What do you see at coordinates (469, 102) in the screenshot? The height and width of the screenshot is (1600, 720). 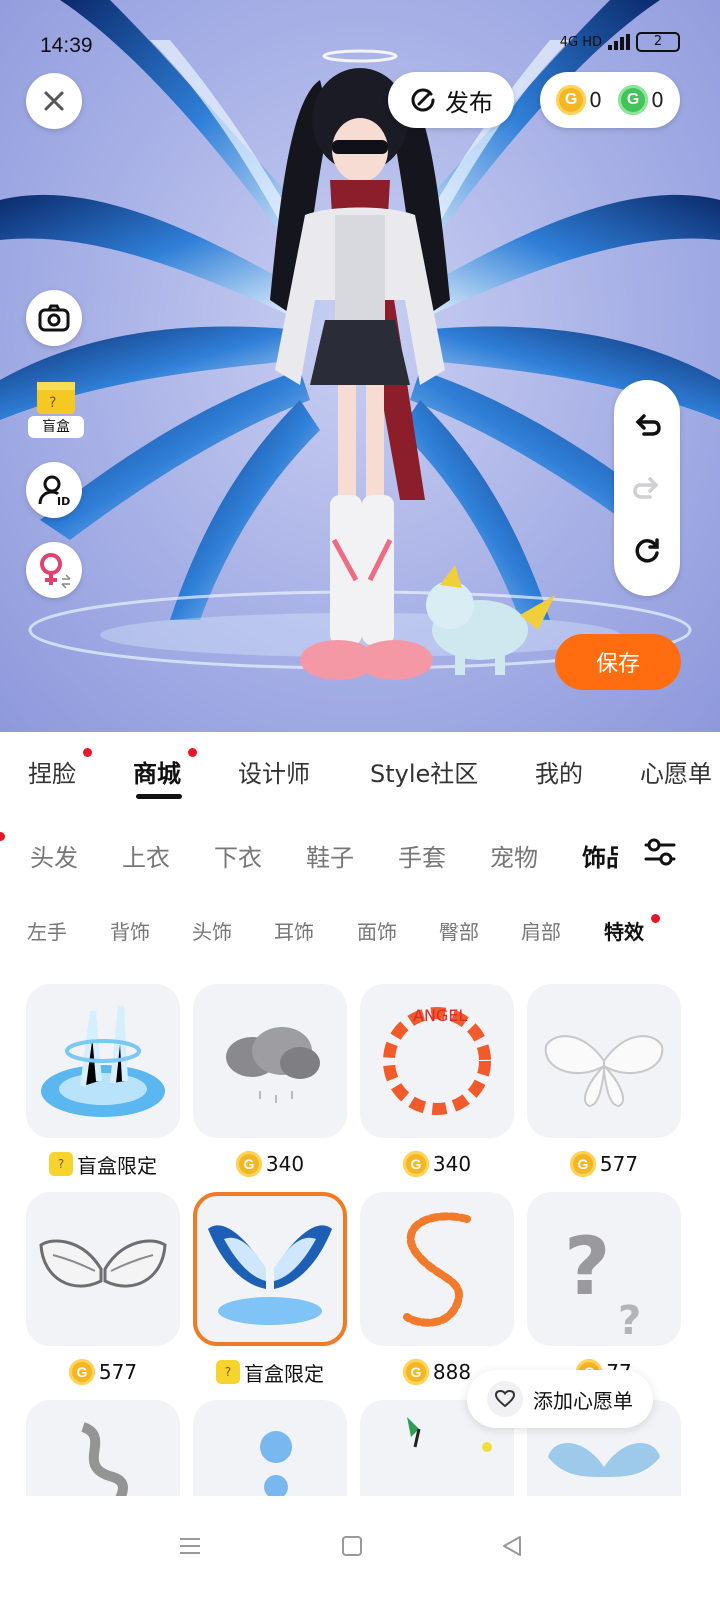 I see `publish-label: 发布` at bounding box center [469, 102].